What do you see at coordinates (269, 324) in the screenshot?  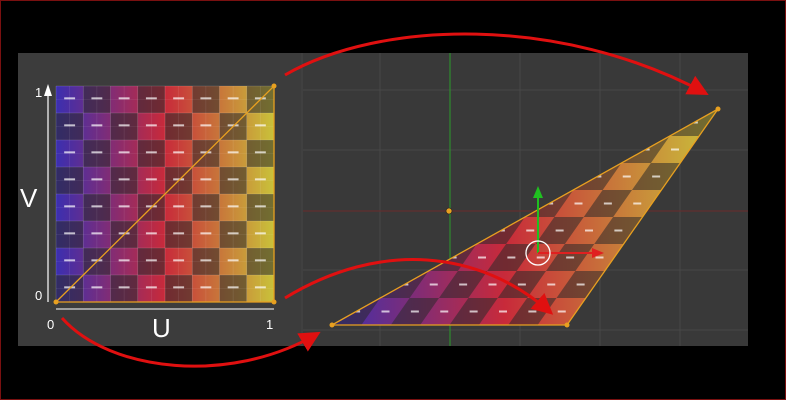 I see `u-max-label: 1` at bounding box center [269, 324].